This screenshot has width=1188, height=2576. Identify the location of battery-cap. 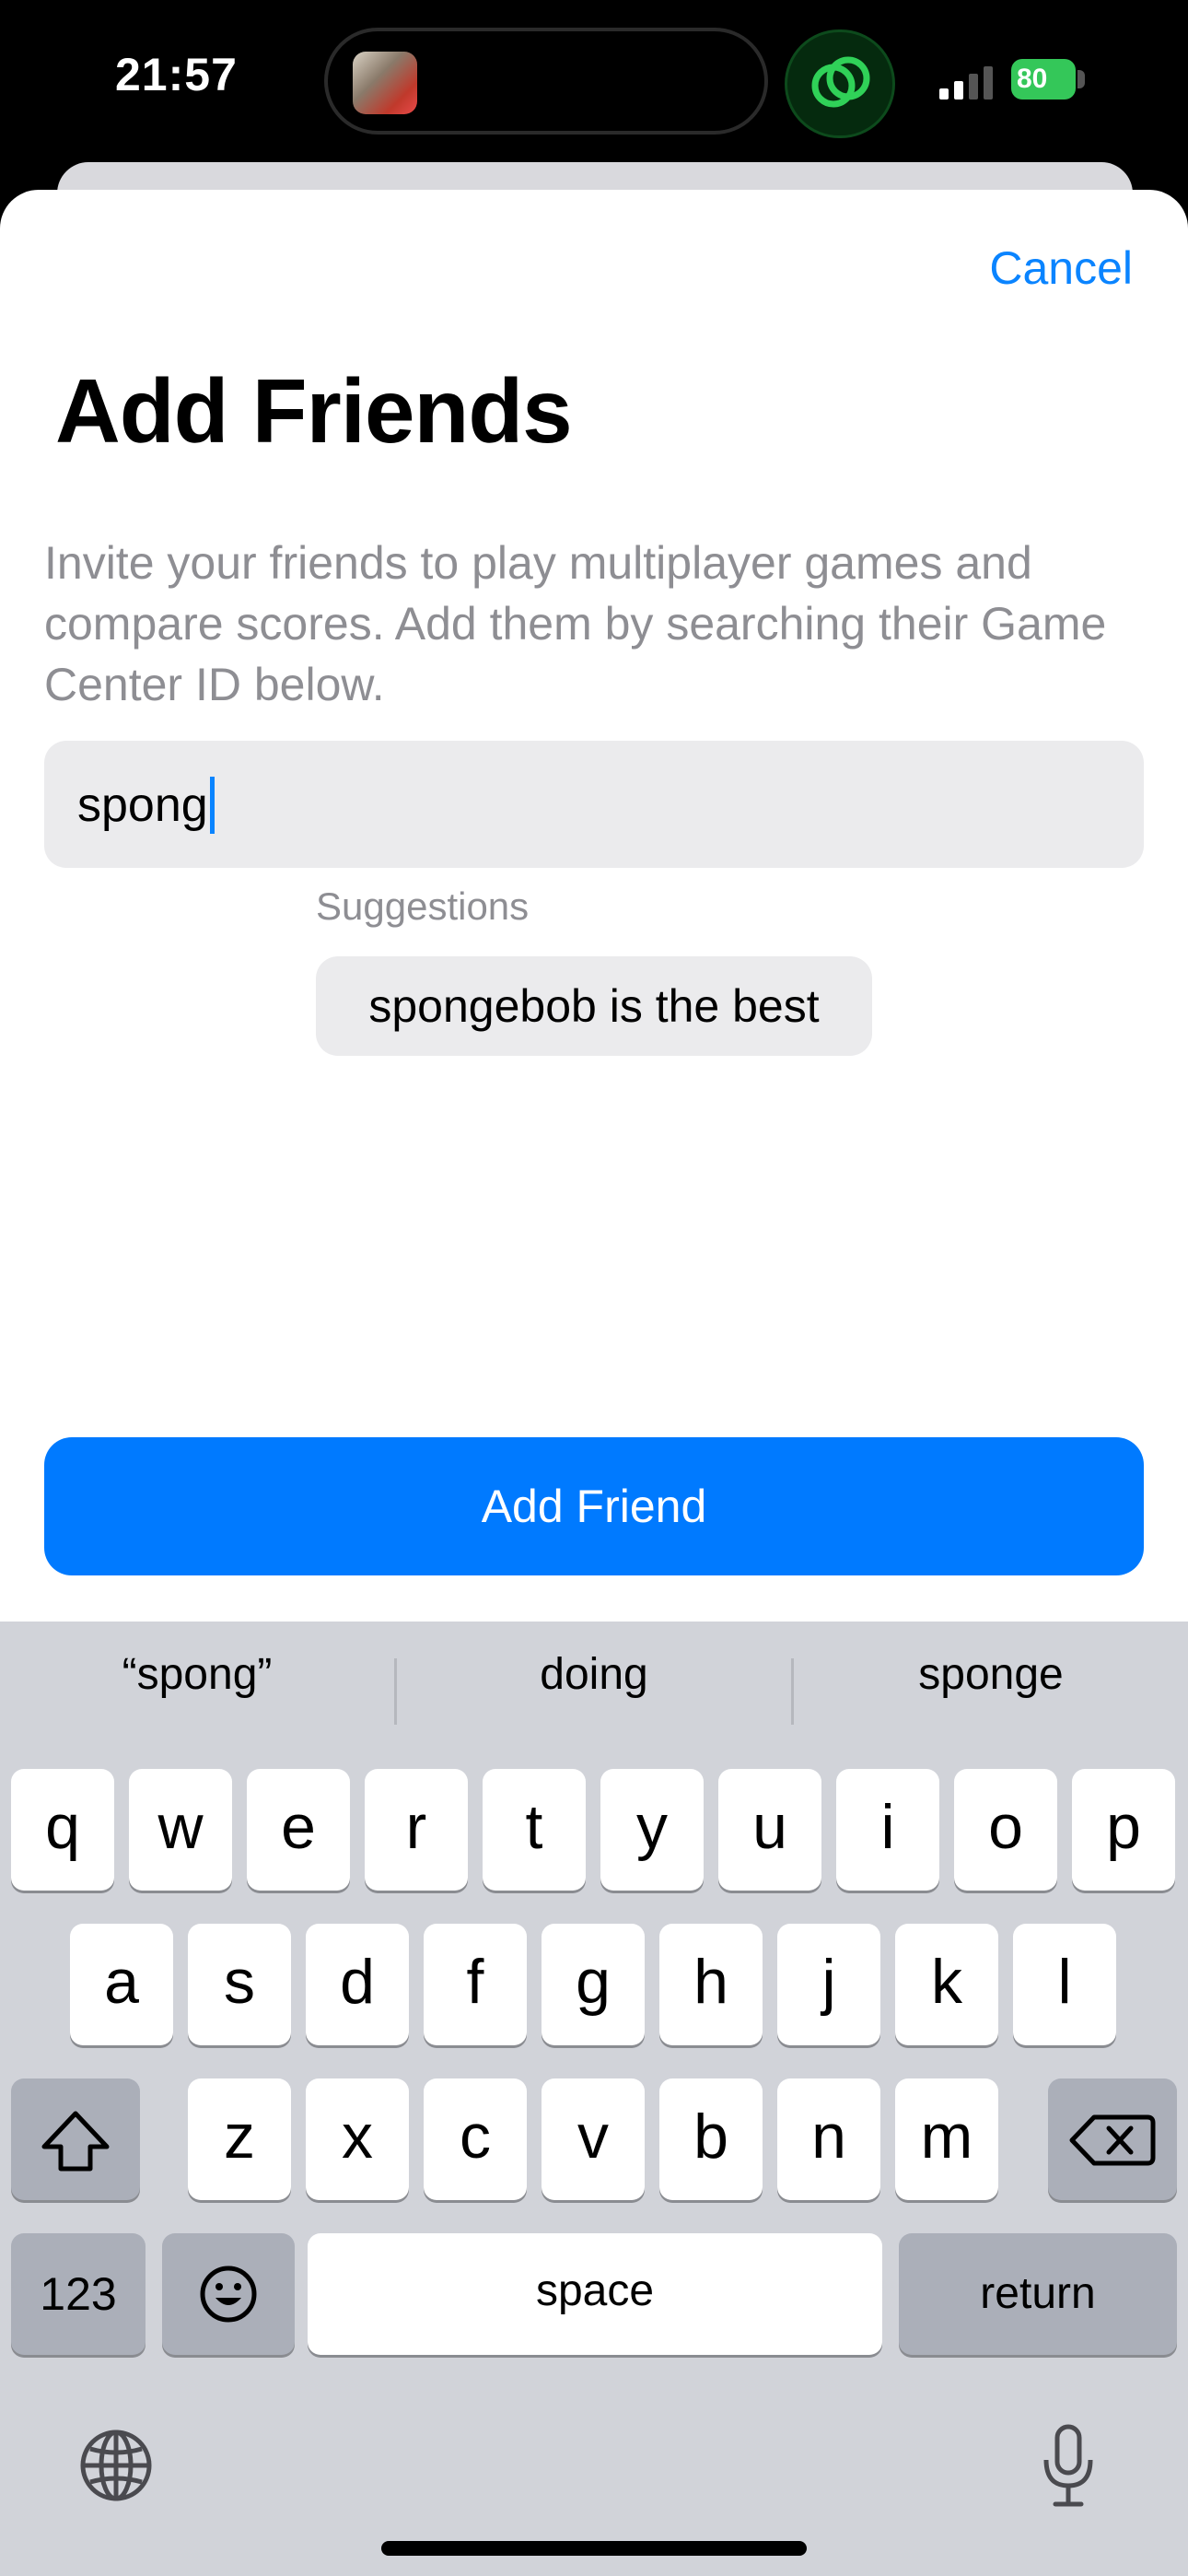
(1081, 79).